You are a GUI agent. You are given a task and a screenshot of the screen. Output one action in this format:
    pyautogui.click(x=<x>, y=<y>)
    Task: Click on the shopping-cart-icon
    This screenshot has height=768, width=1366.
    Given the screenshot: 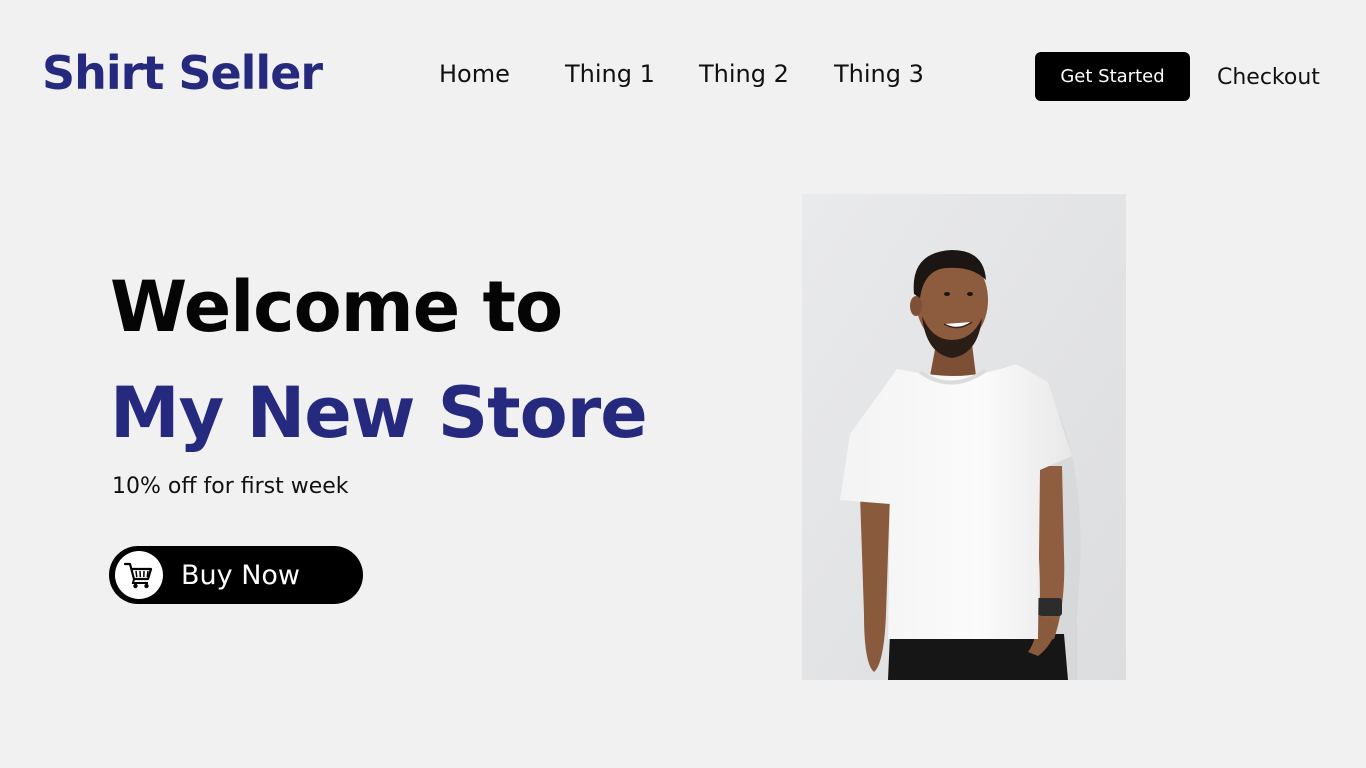 What is the action you would take?
    pyautogui.click(x=139, y=575)
    